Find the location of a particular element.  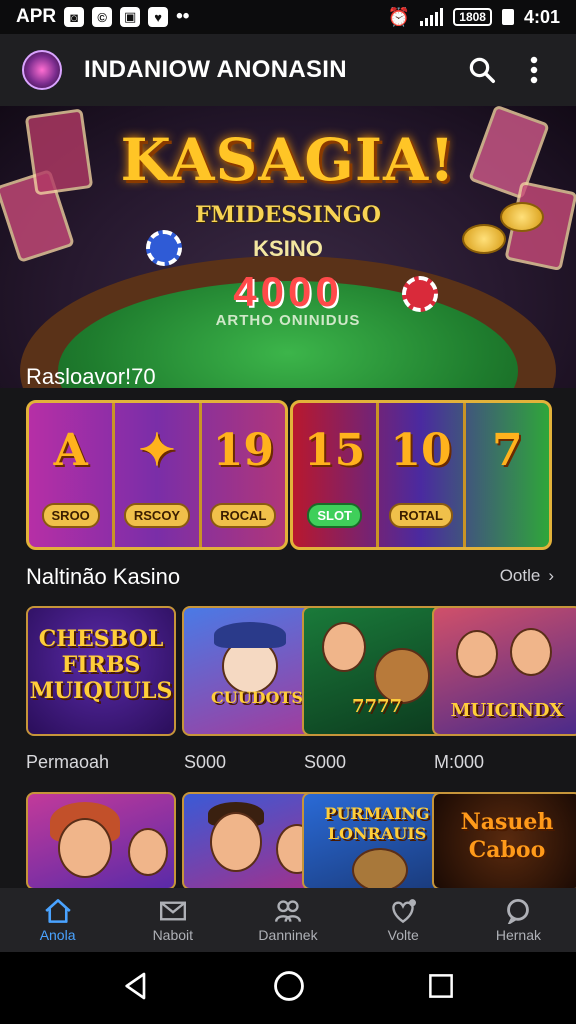

game-title: PURMAING LONRAUIS is located at coordinates (377, 823).